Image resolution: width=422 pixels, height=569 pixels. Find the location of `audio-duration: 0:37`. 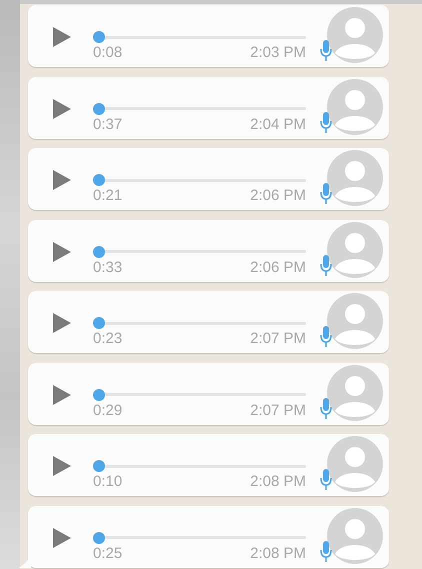

audio-duration: 0:37 is located at coordinates (107, 124).